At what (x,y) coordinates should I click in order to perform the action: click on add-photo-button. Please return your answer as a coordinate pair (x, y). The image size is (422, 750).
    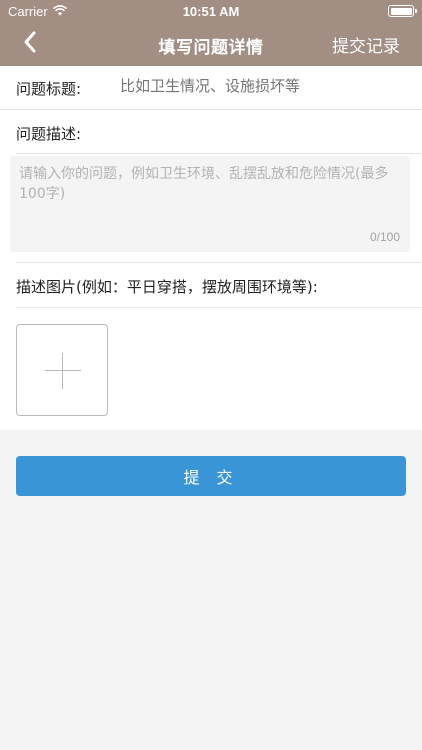
    Looking at the image, I should click on (62, 370).